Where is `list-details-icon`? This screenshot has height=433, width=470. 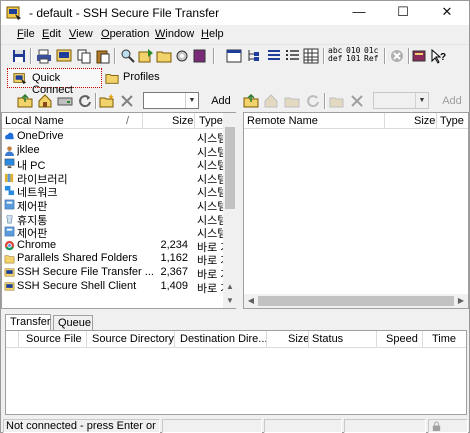
list-details-icon is located at coordinates (293, 56).